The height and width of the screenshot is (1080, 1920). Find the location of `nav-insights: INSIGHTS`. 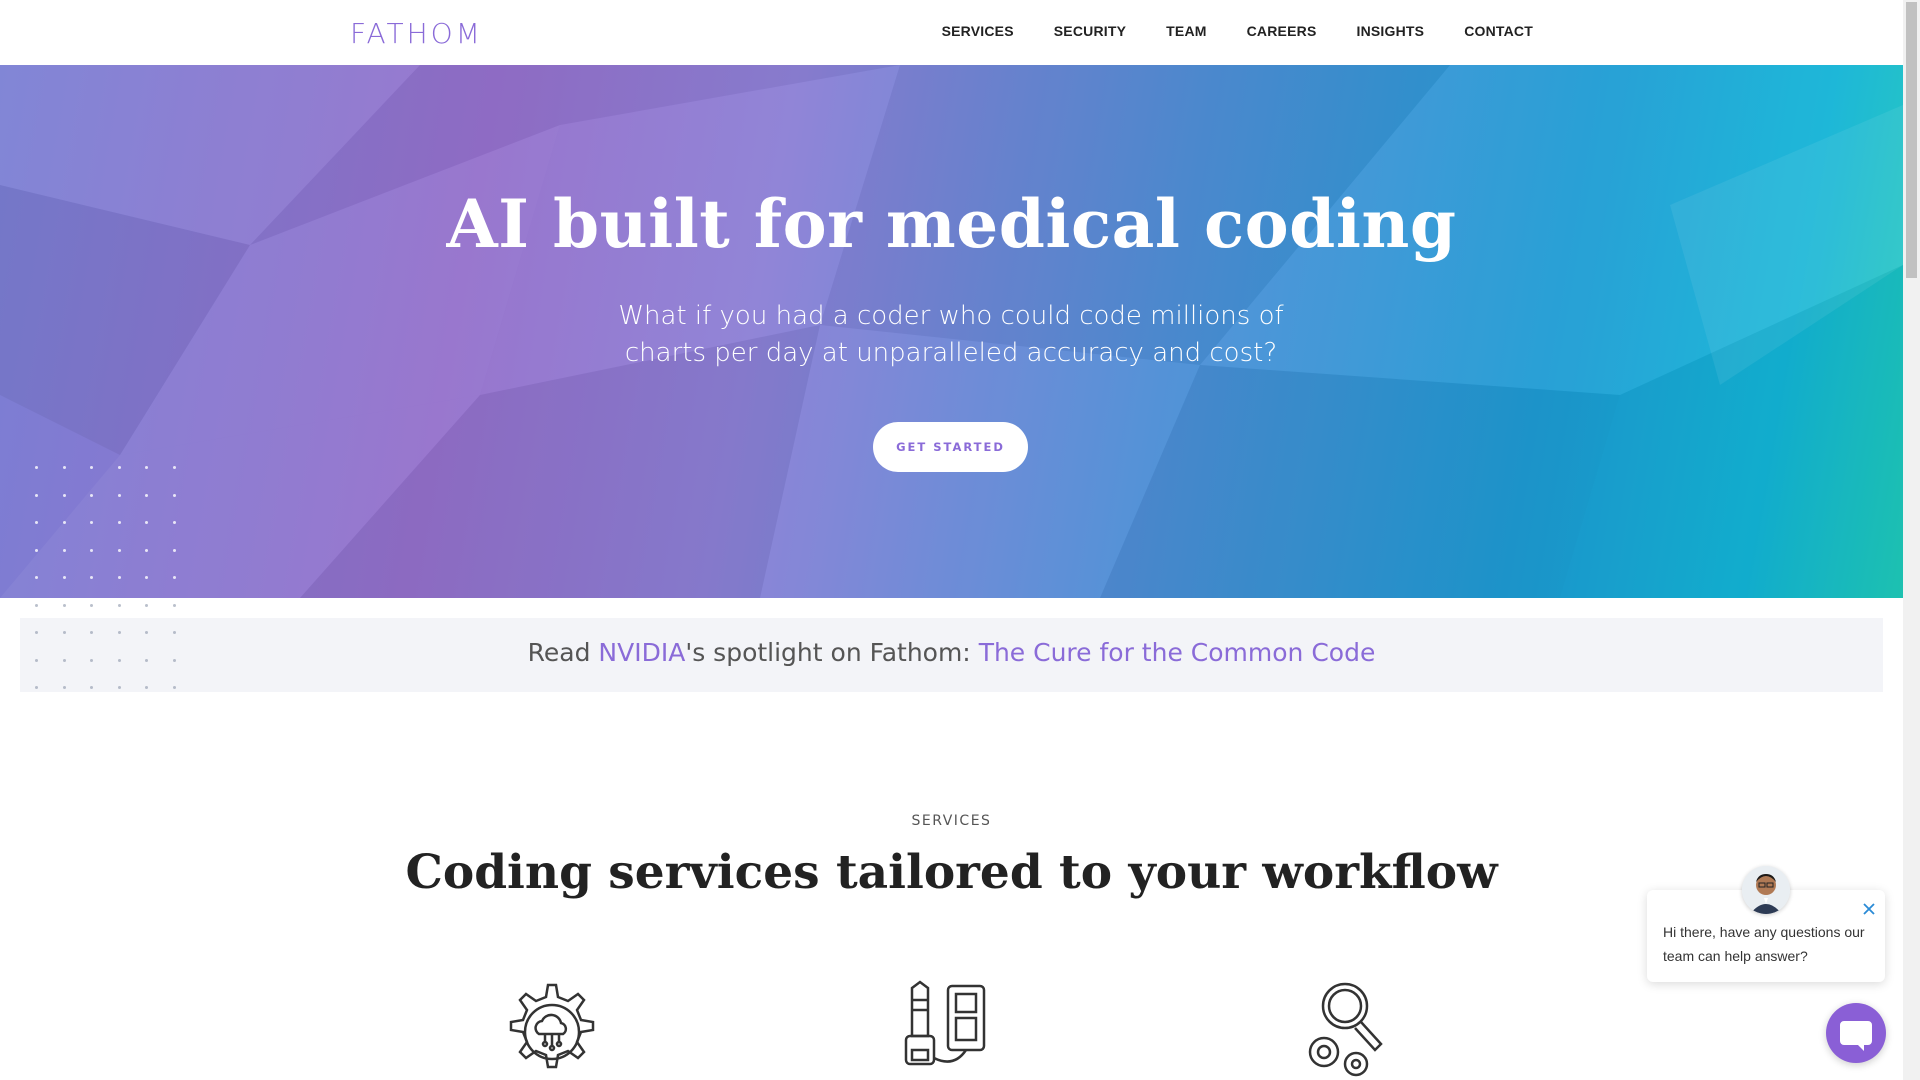

nav-insights: INSIGHTS is located at coordinates (1390, 31).